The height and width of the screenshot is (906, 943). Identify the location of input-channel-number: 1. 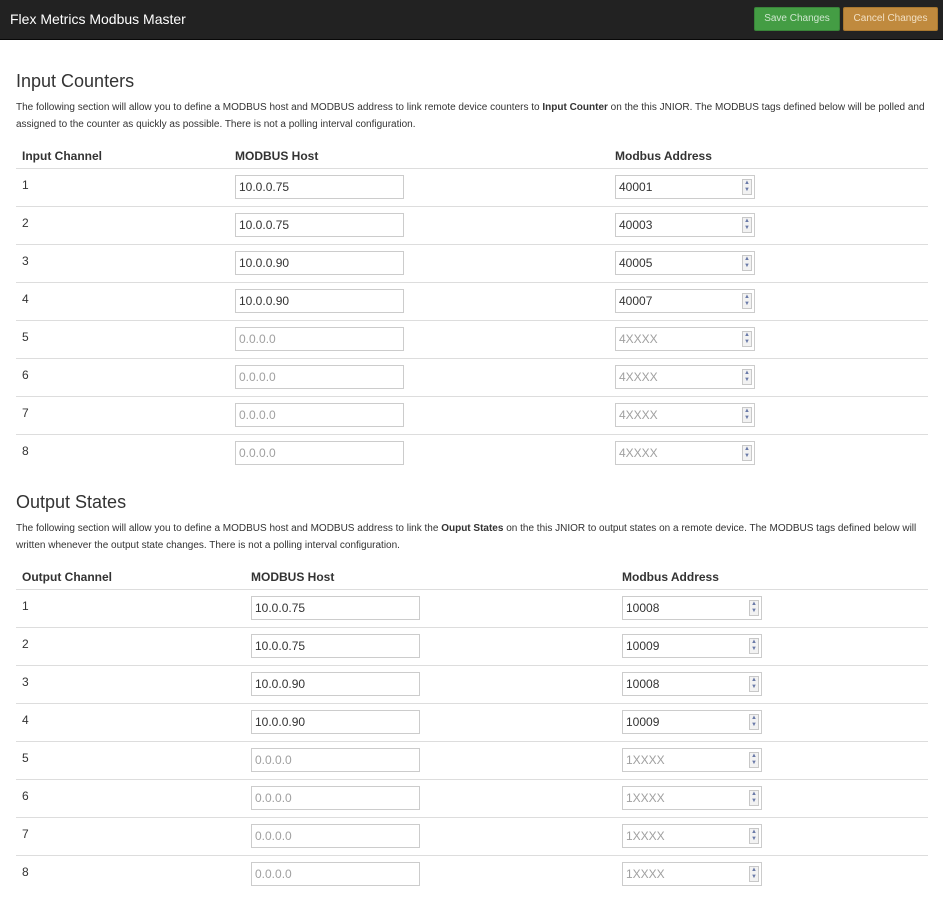
(25, 185).